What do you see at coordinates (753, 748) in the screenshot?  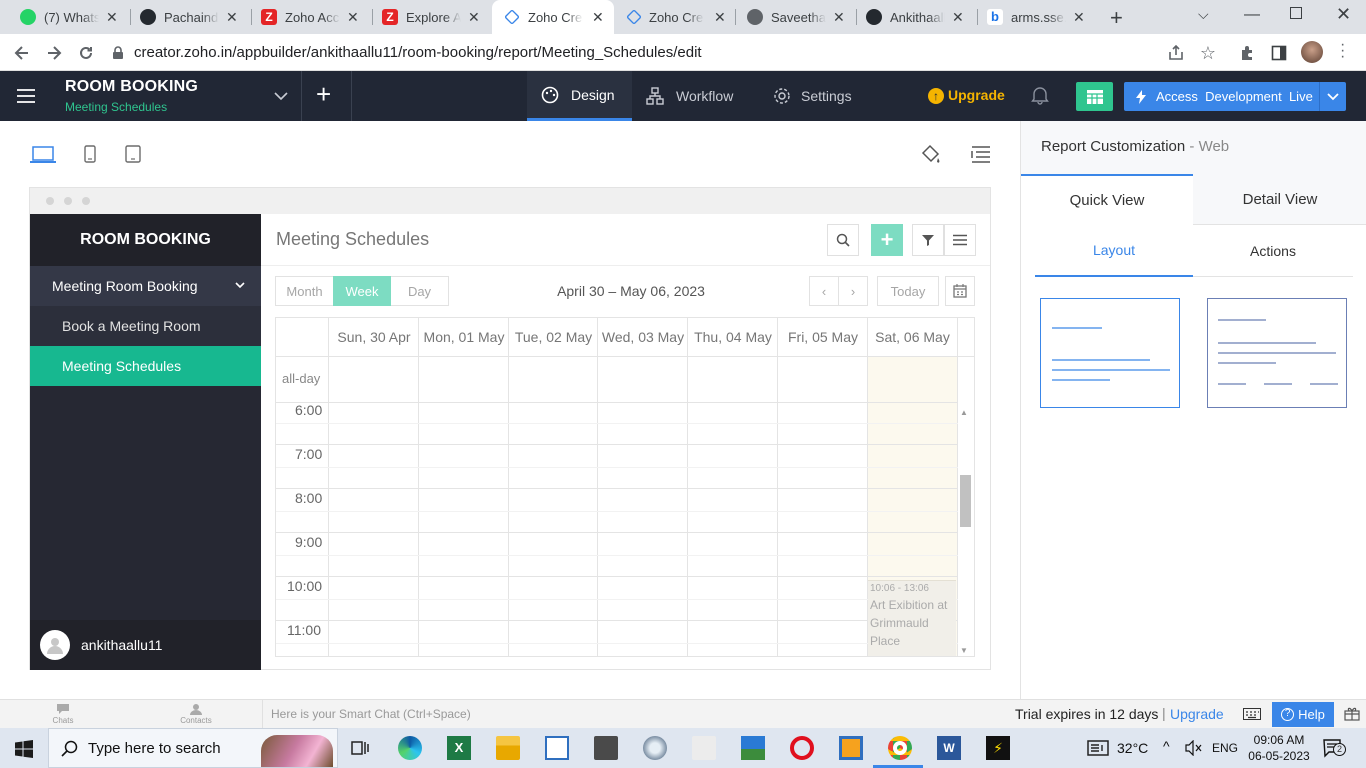 I see `photos-icon` at bounding box center [753, 748].